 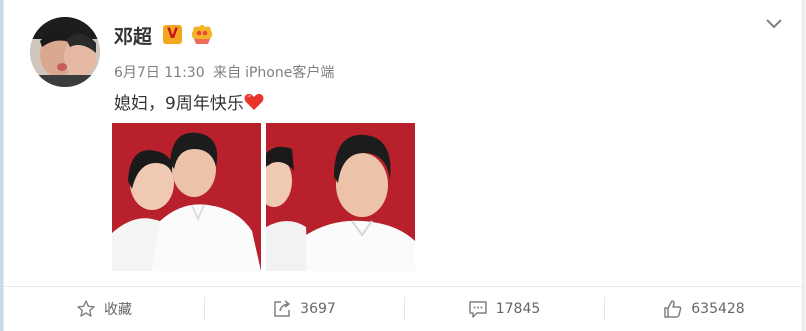 I want to click on favorite-label: 收藏, so click(x=118, y=310).